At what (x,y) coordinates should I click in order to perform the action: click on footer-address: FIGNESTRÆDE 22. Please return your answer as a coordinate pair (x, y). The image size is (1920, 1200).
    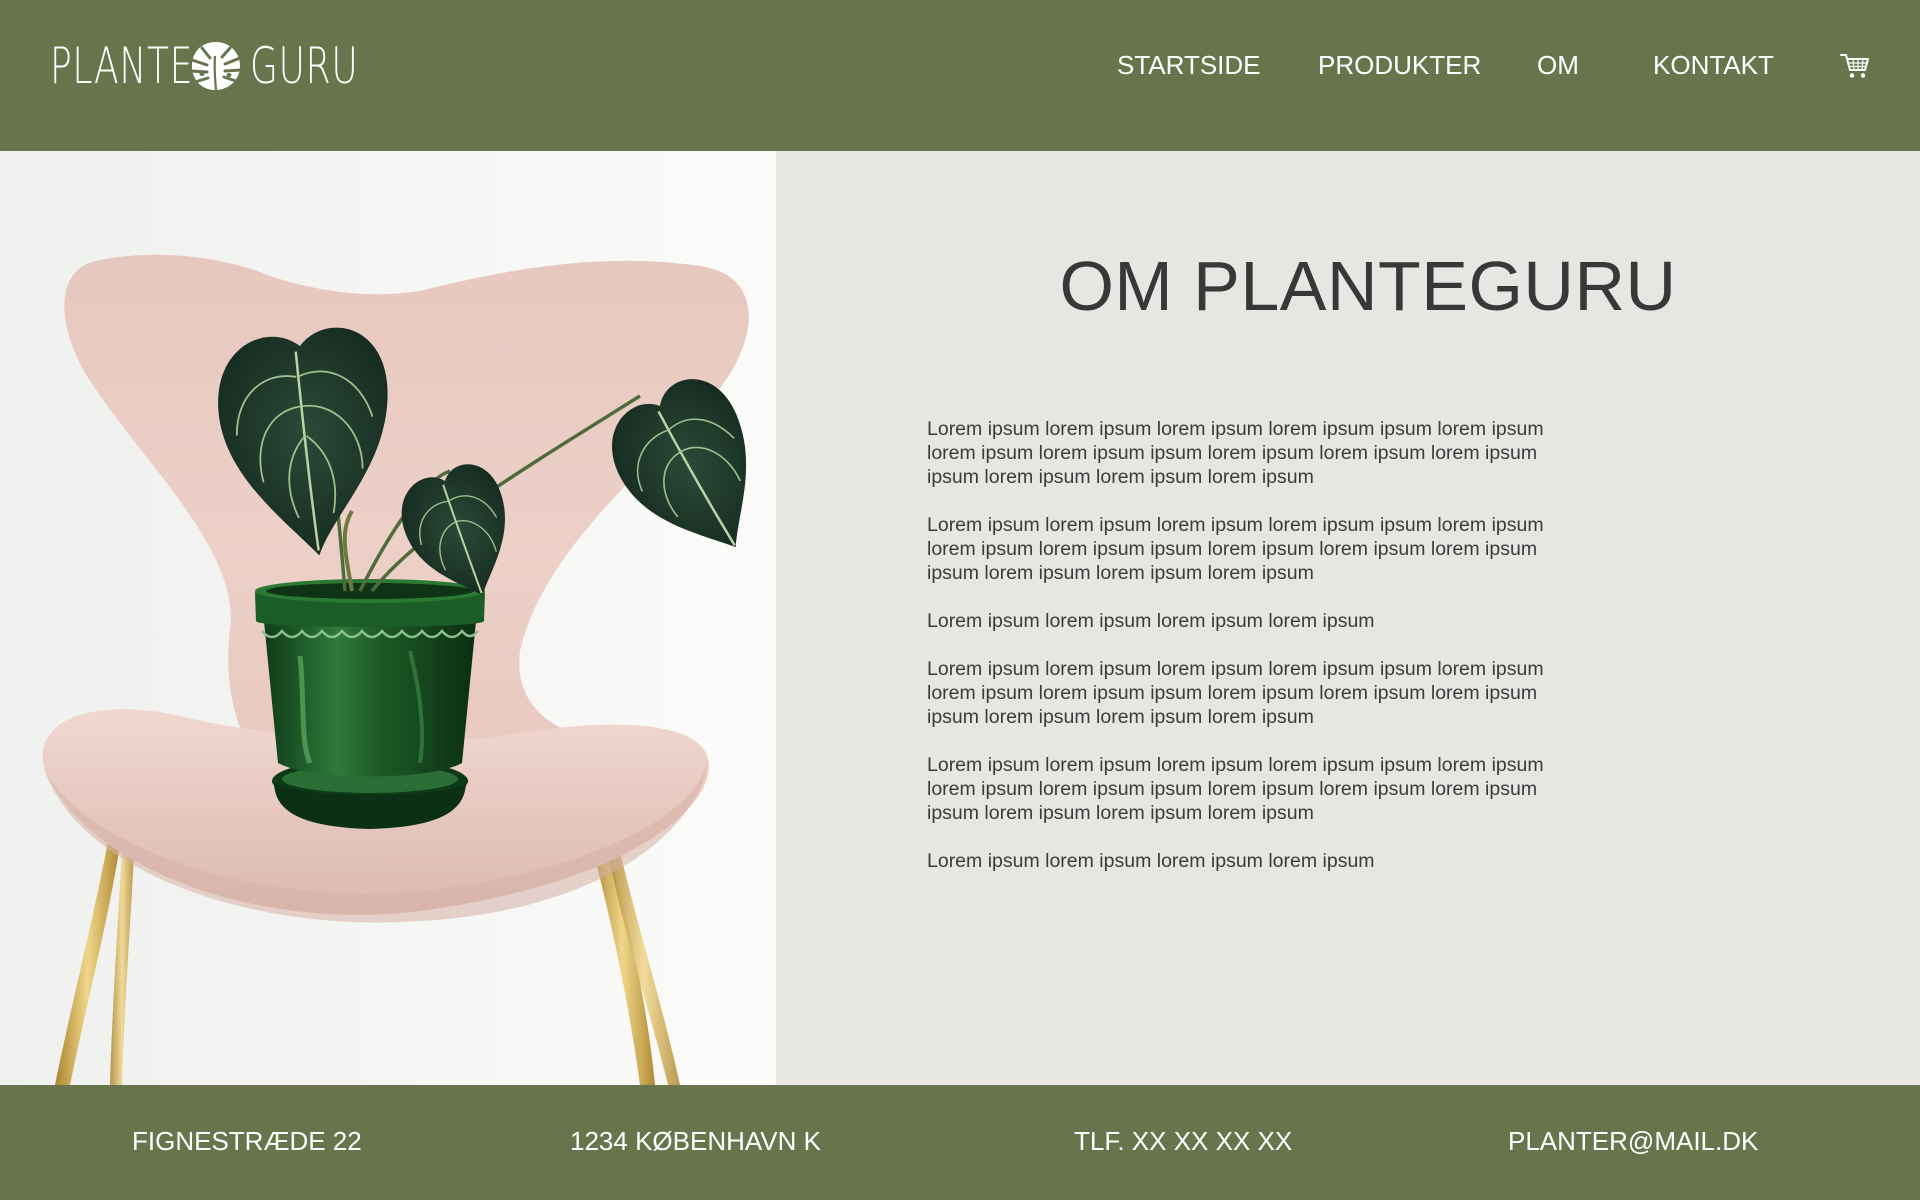
    Looking at the image, I should click on (247, 1141).